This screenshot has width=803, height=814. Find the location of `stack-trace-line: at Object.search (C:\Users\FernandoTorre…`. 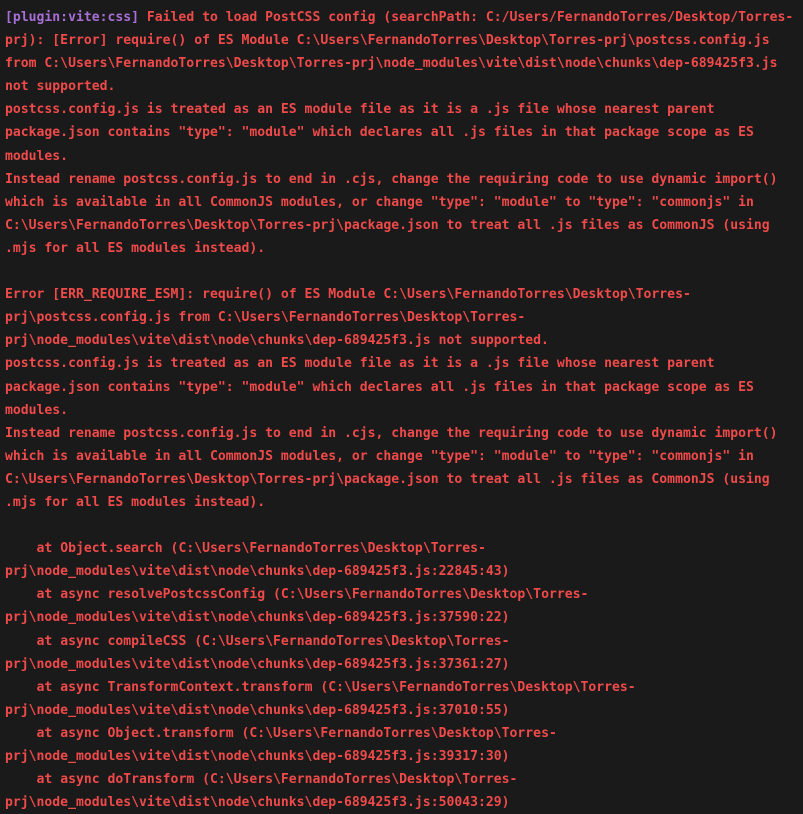

stack-trace-line: at Object.search (C:\Users\FernandoTorre… is located at coordinates (257, 560).